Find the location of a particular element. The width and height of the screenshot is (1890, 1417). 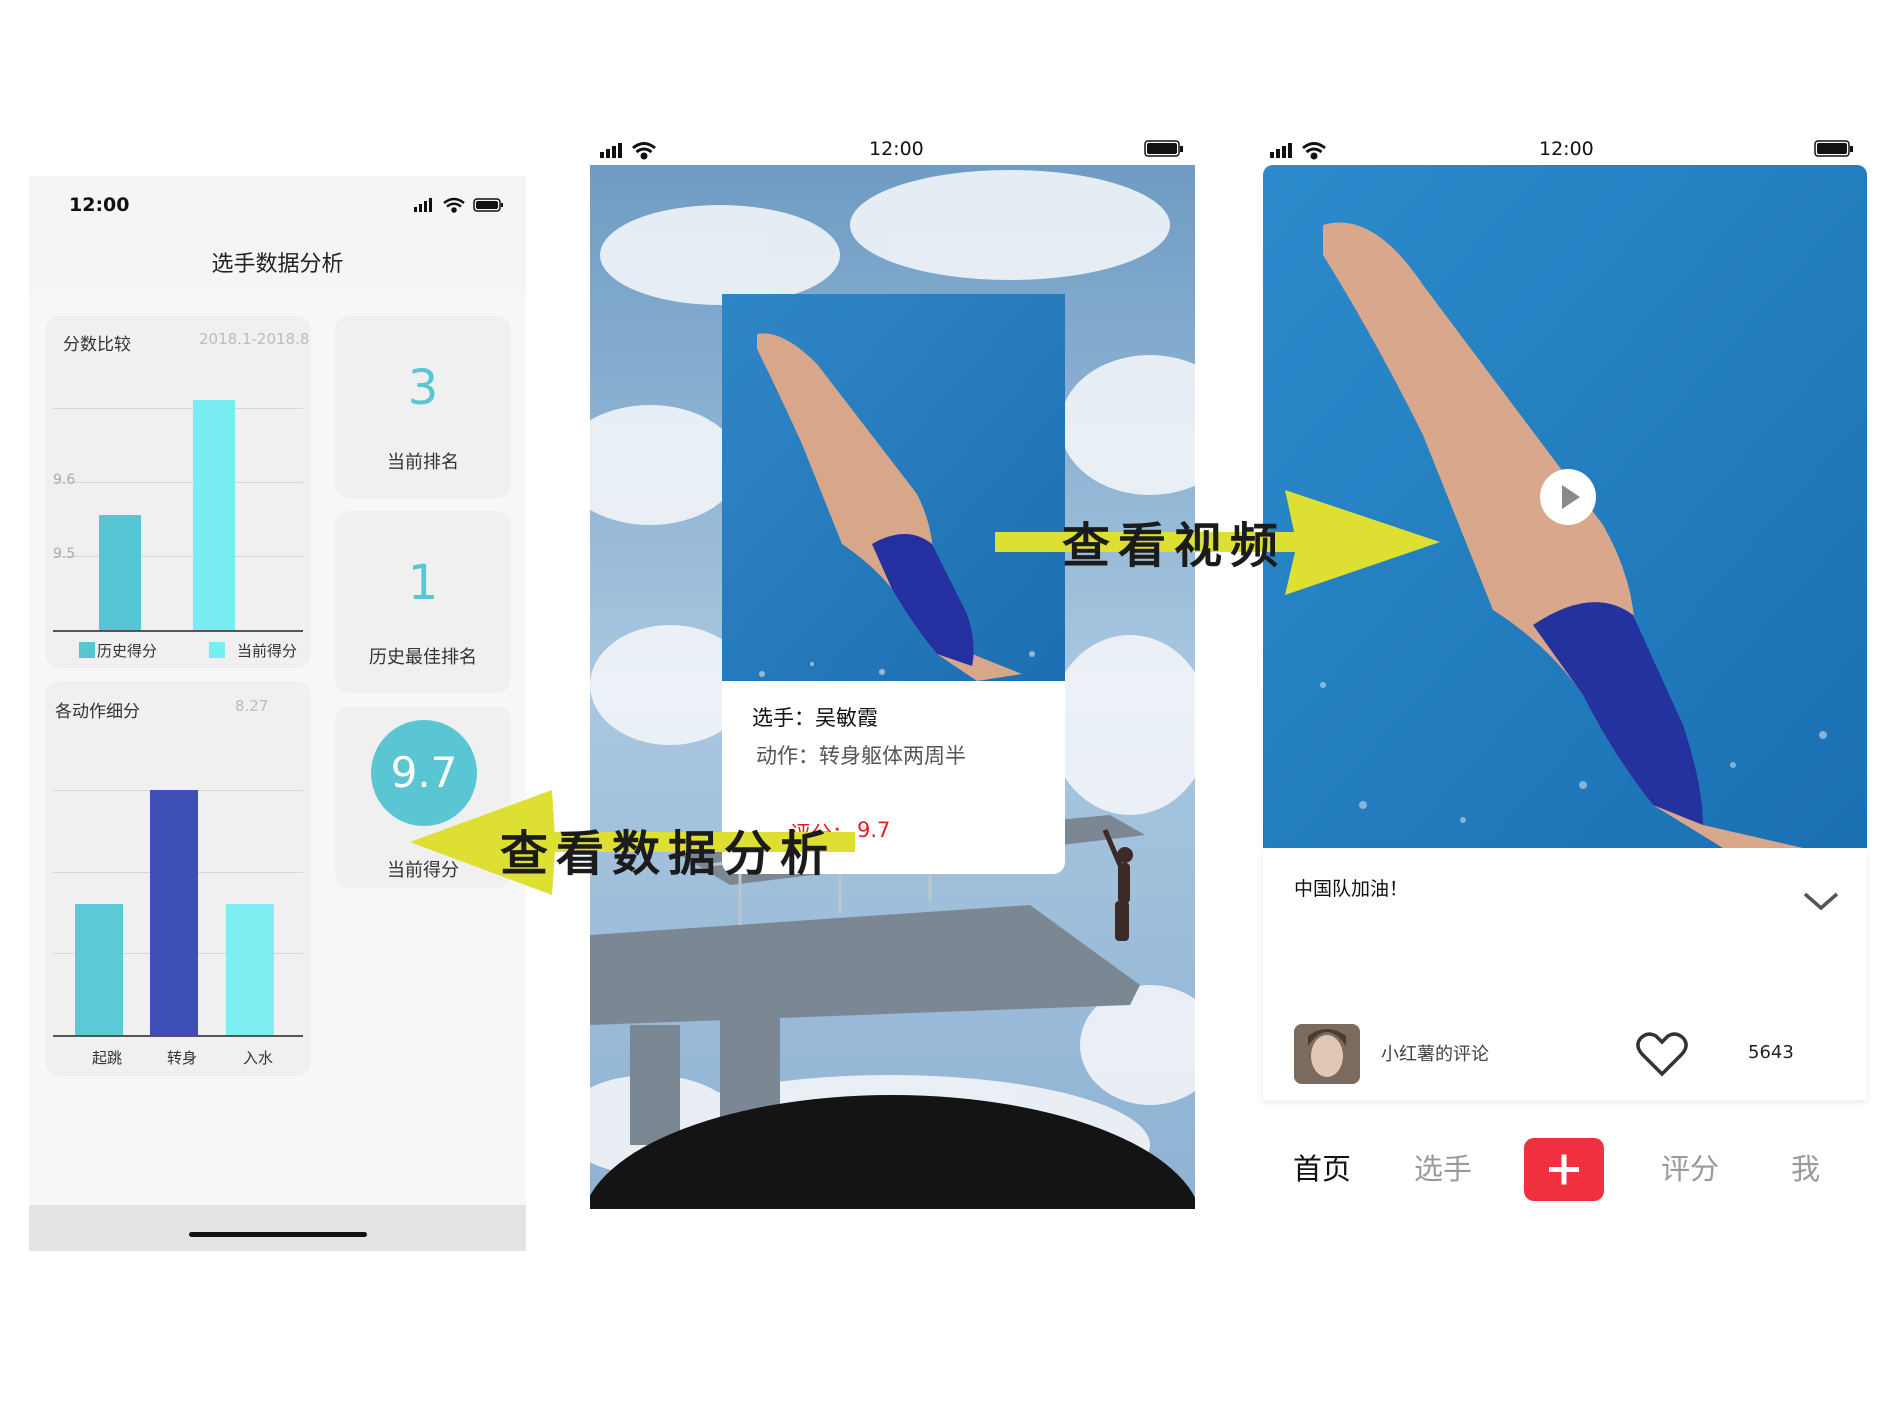

best-rank-card: 1 历史最佳排名 is located at coordinates (423, 602).